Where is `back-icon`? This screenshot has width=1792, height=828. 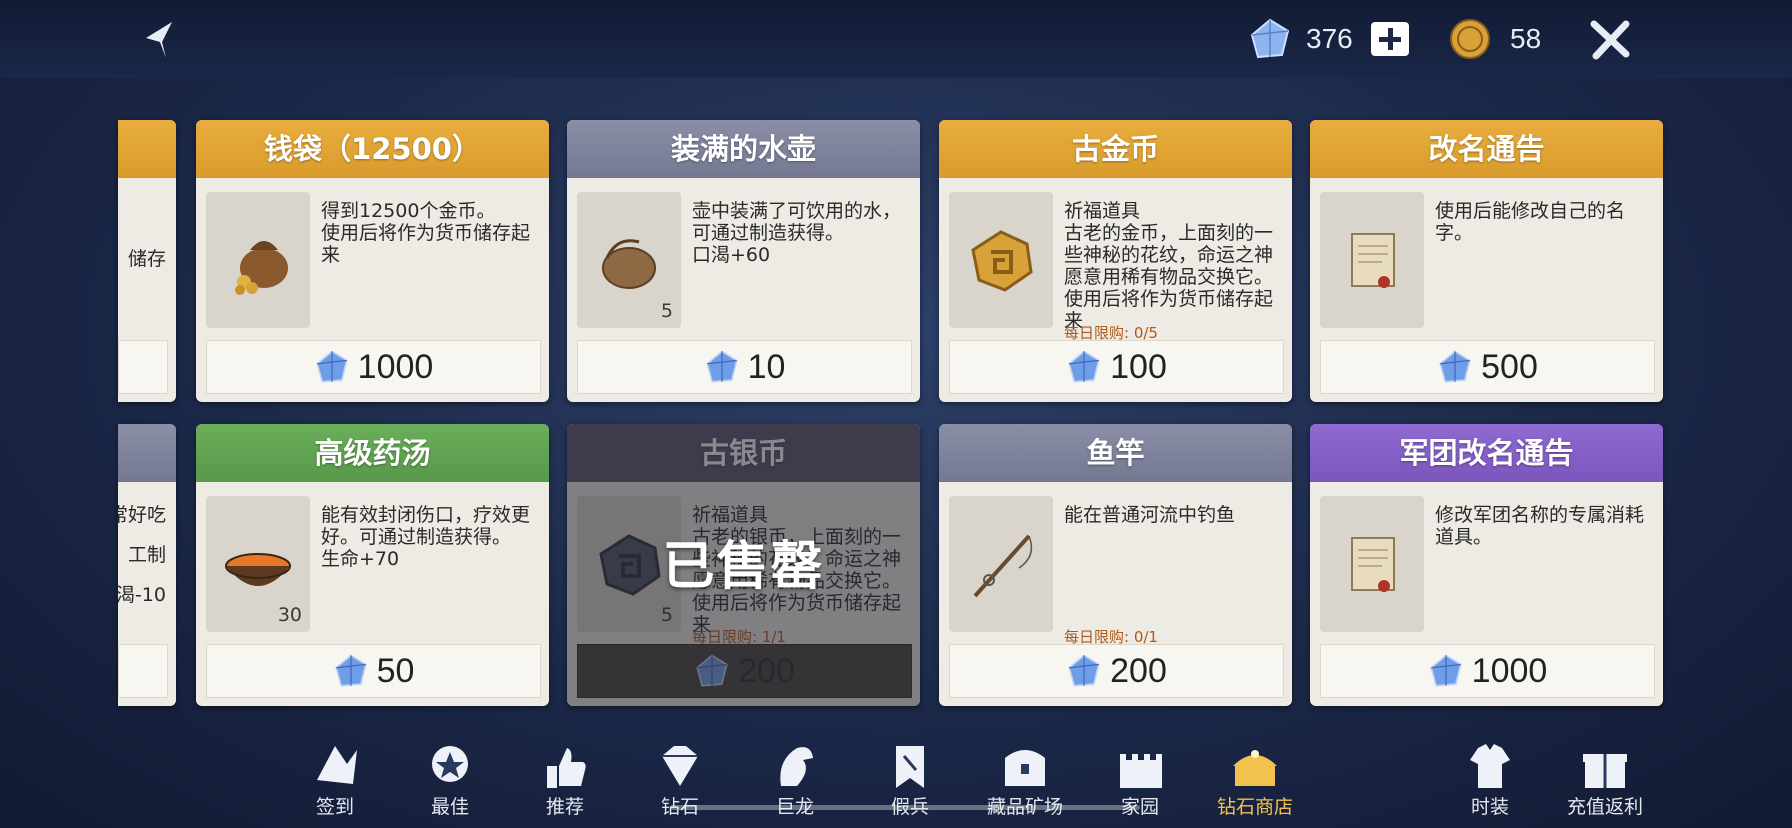 back-icon is located at coordinates (159, 40).